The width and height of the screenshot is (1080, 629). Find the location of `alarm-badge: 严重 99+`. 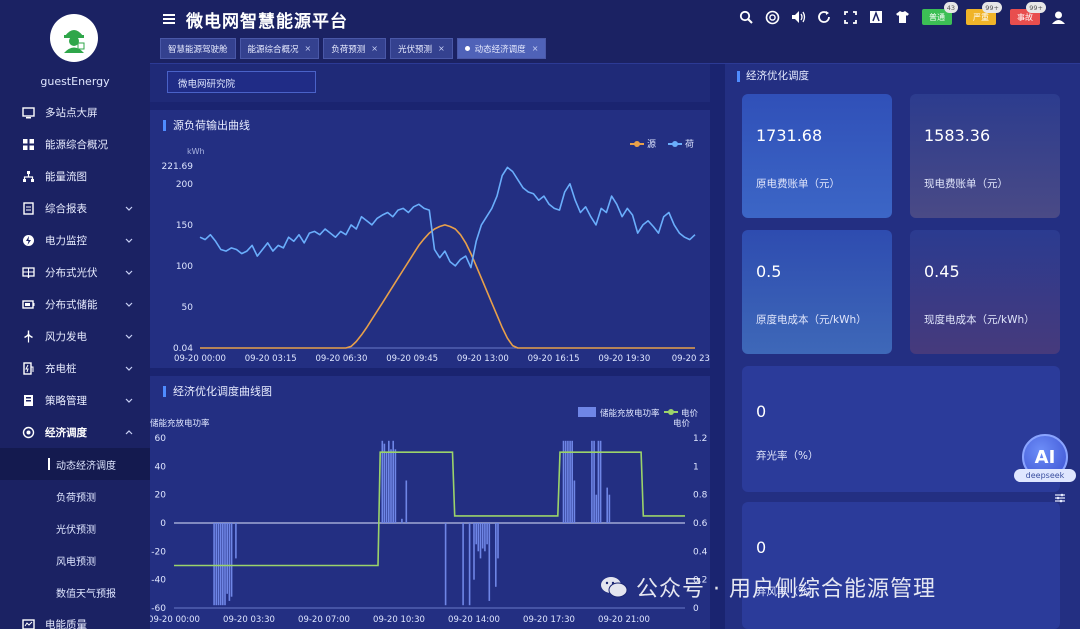

alarm-badge: 严重 99+ is located at coordinates (984, 13).